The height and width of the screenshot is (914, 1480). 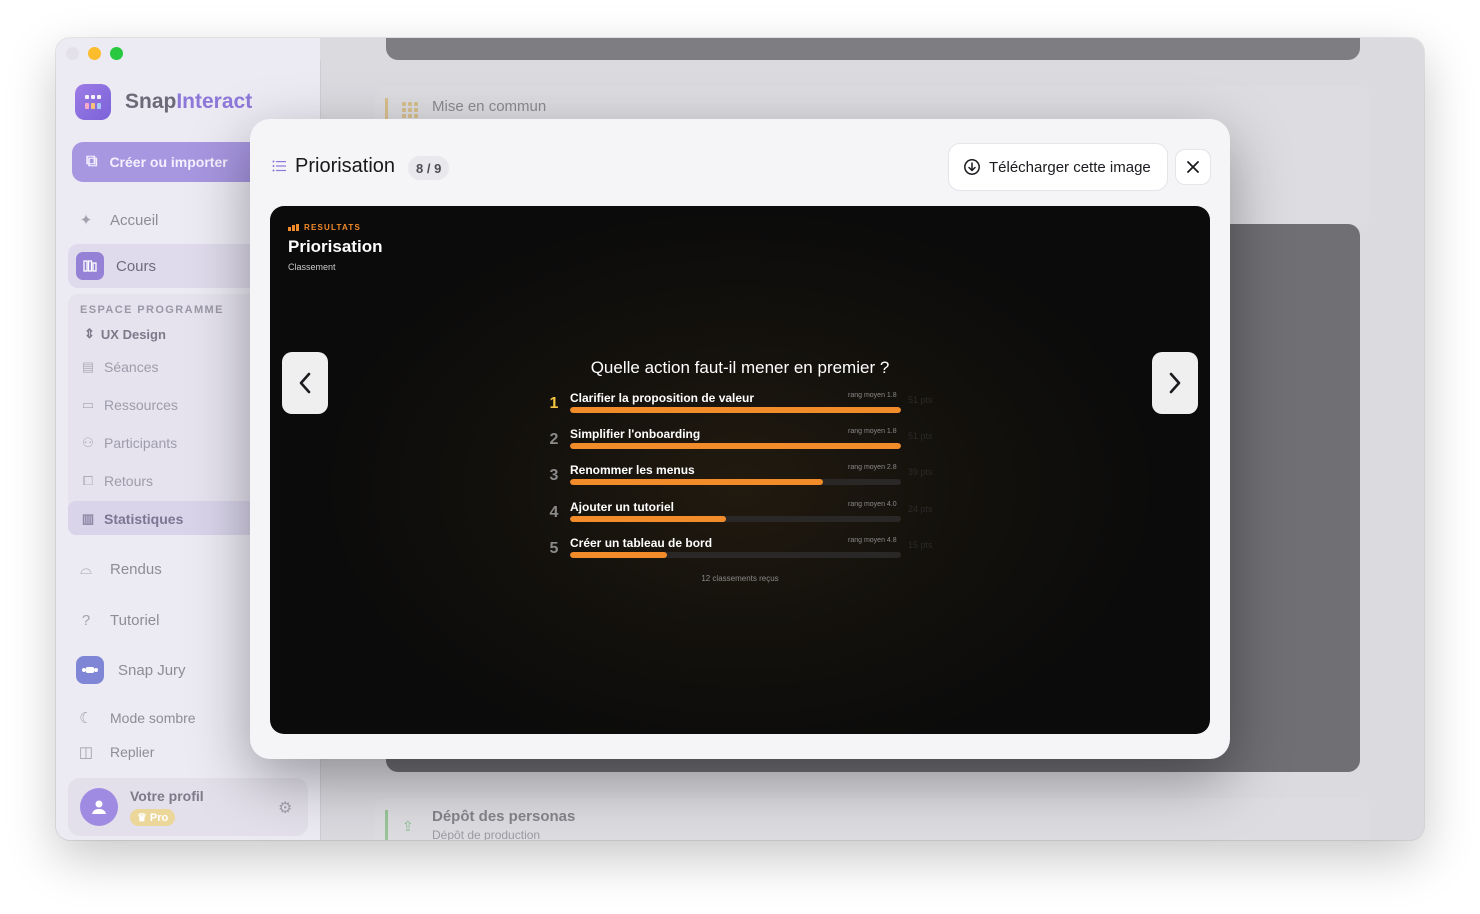 I want to click on sidebar-item-snap-jury: Snap Jury, so click(x=131, y=670).